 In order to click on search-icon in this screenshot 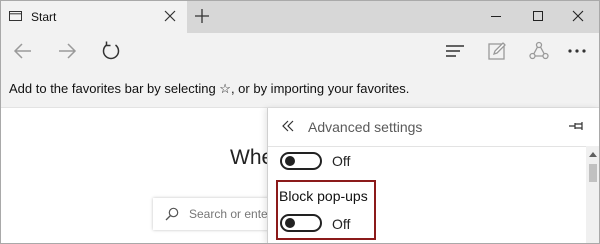, I will do `click(172, 214)`.